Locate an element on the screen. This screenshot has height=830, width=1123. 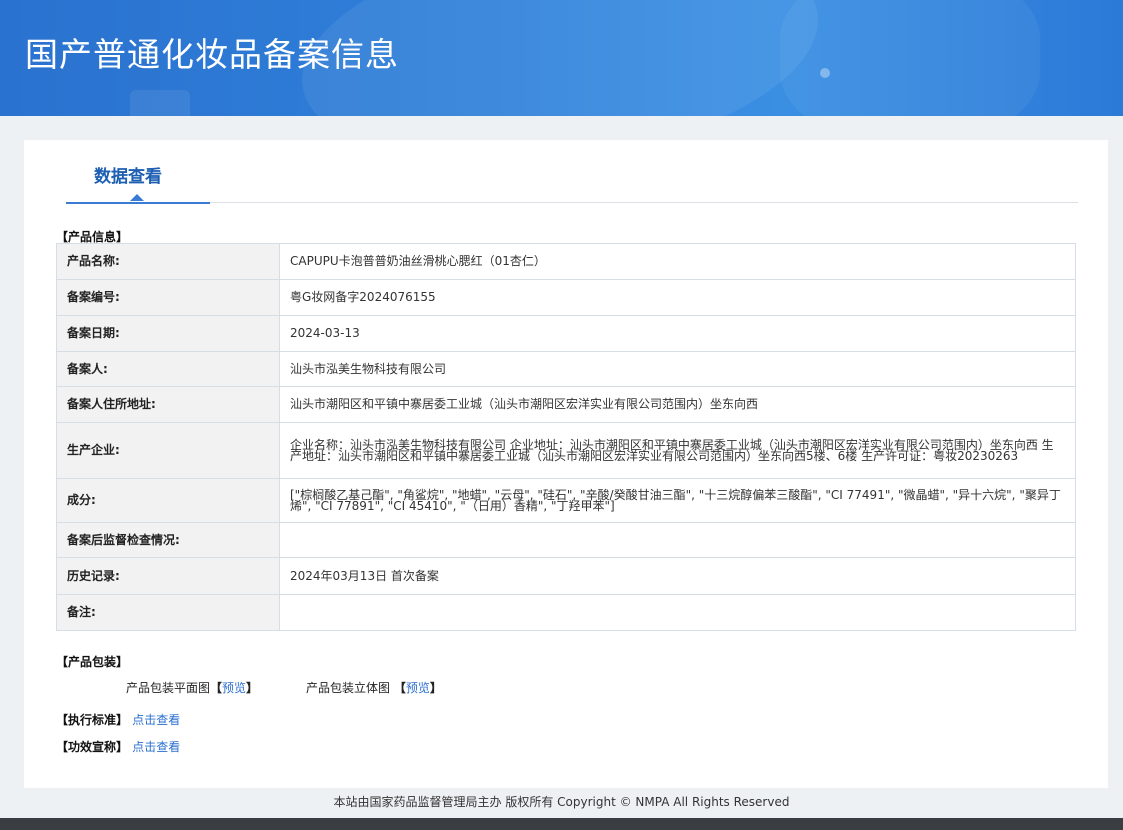
row-value: 汕头市潮阳区和平镇中寨居委工业城（汕头市潮阳区宏洋实业有限公司范围内）坐东向西 is located at coordinates (677, 404).